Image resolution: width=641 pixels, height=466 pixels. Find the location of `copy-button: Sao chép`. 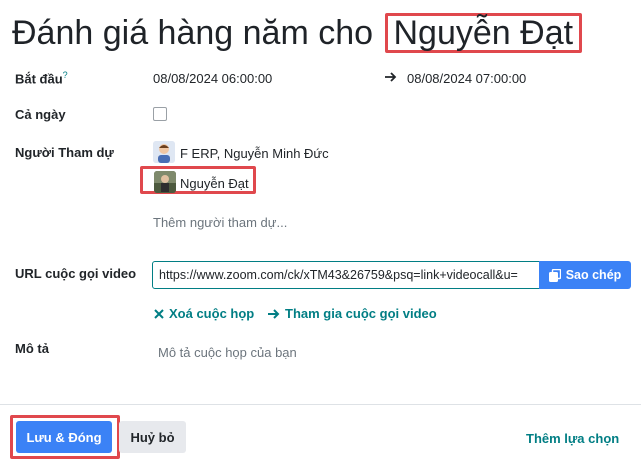

copy-button: Sao chép is located at coordinates (585, 275).